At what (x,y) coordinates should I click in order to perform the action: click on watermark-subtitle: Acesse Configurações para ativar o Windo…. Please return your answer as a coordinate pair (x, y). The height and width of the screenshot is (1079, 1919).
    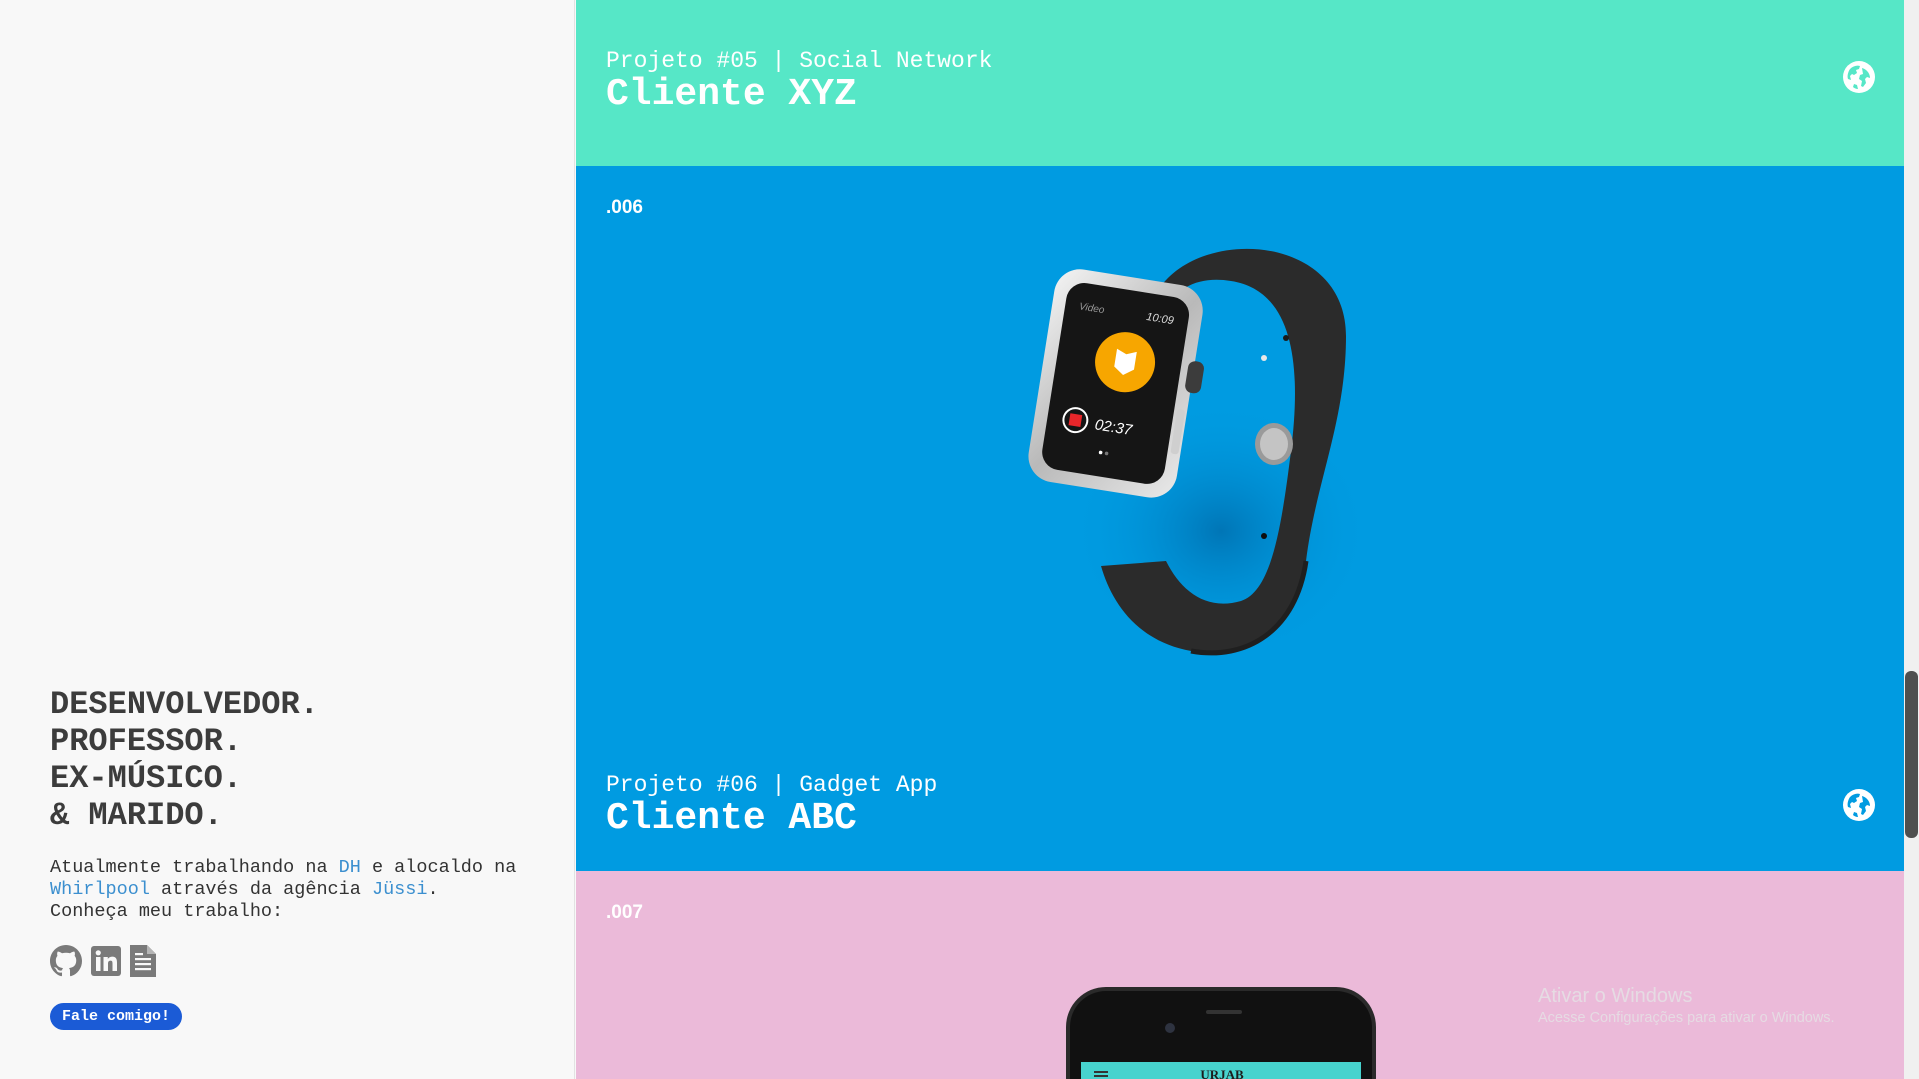
    Looking at the image, I should click on (1686, 1018).